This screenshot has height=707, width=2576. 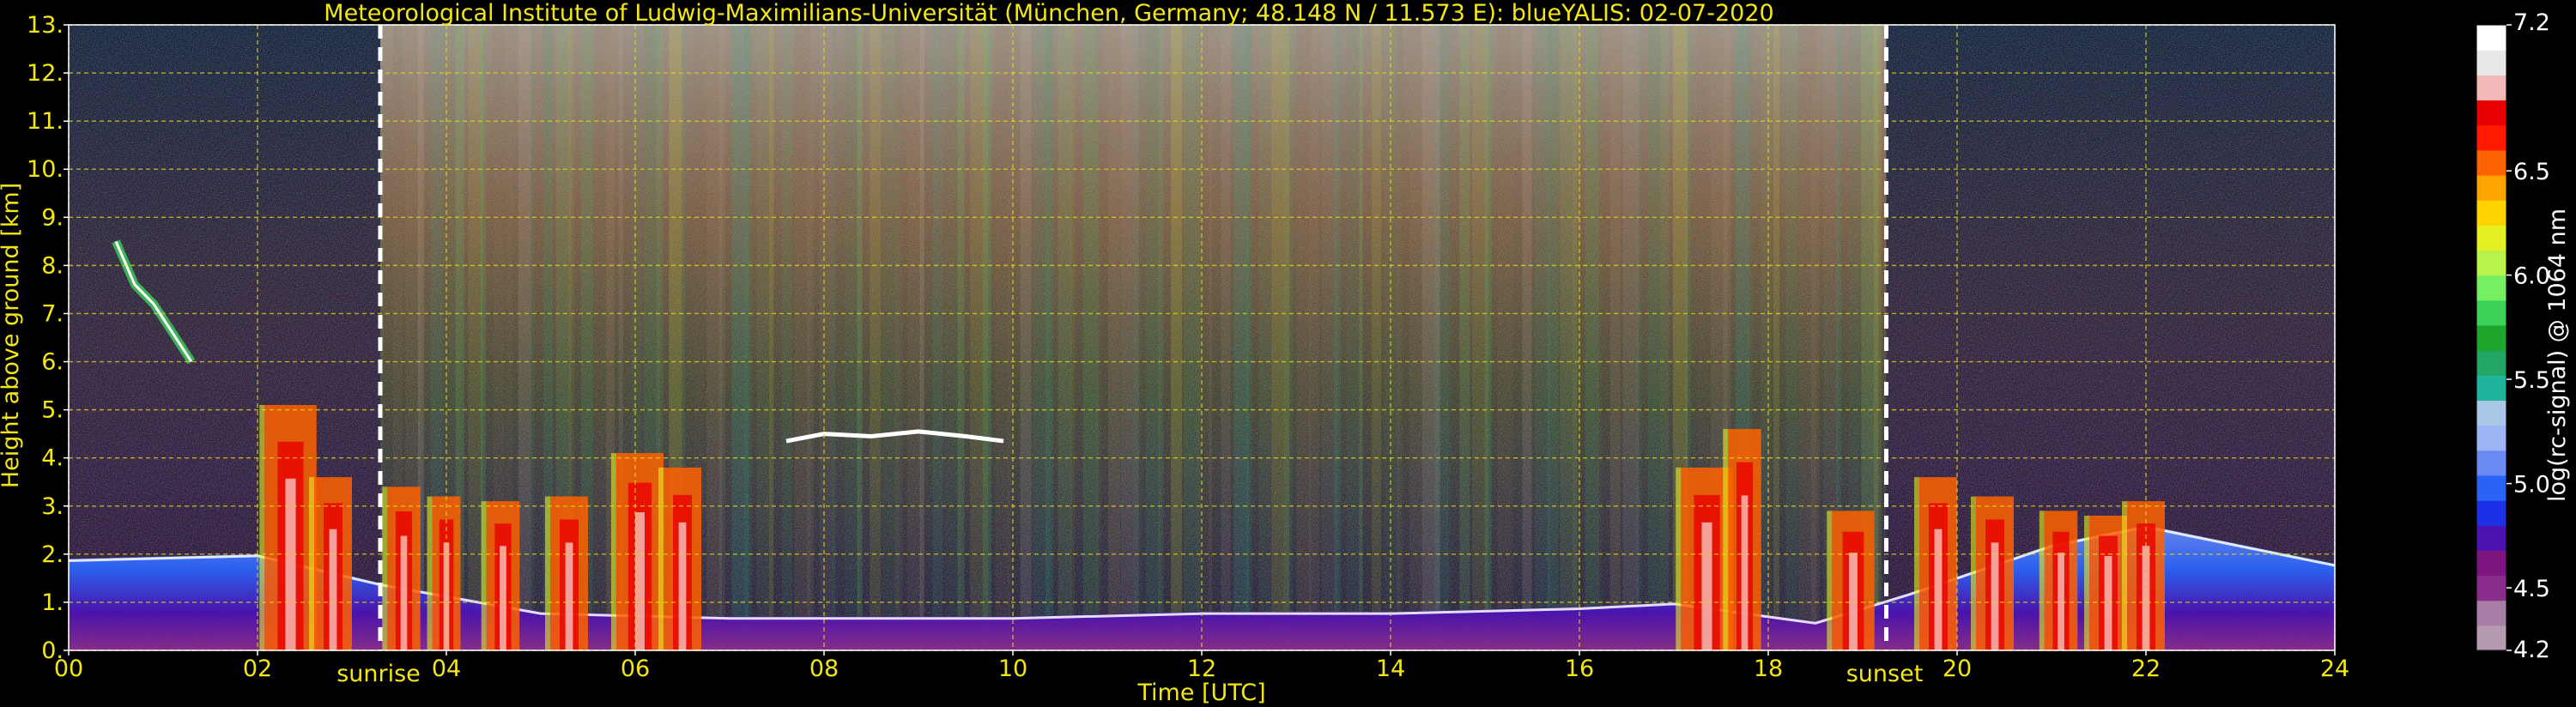 I want to click on x-tick-label: 24, so click(x=2334, y=669).